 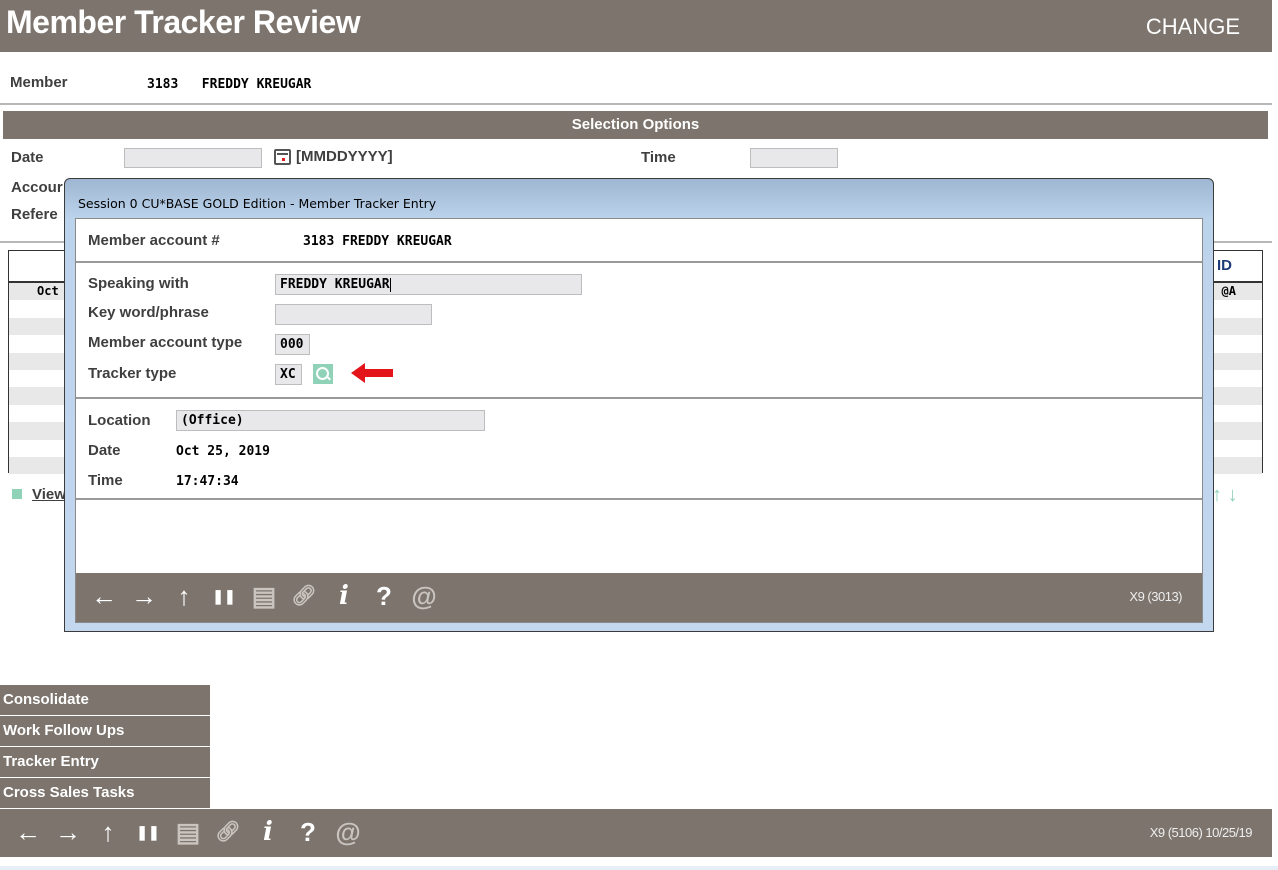 I want to click on time-filter-label: Time, so click(x=658, y=157).